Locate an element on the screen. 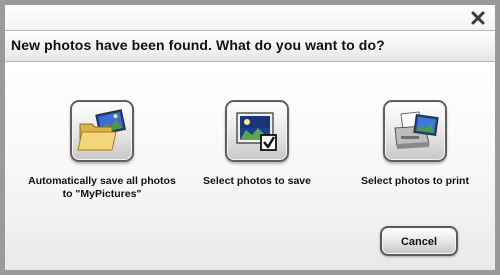 Image resolution: width=500 pixels, height=275 pixels. close-icon is located at coordinates (478, 18).